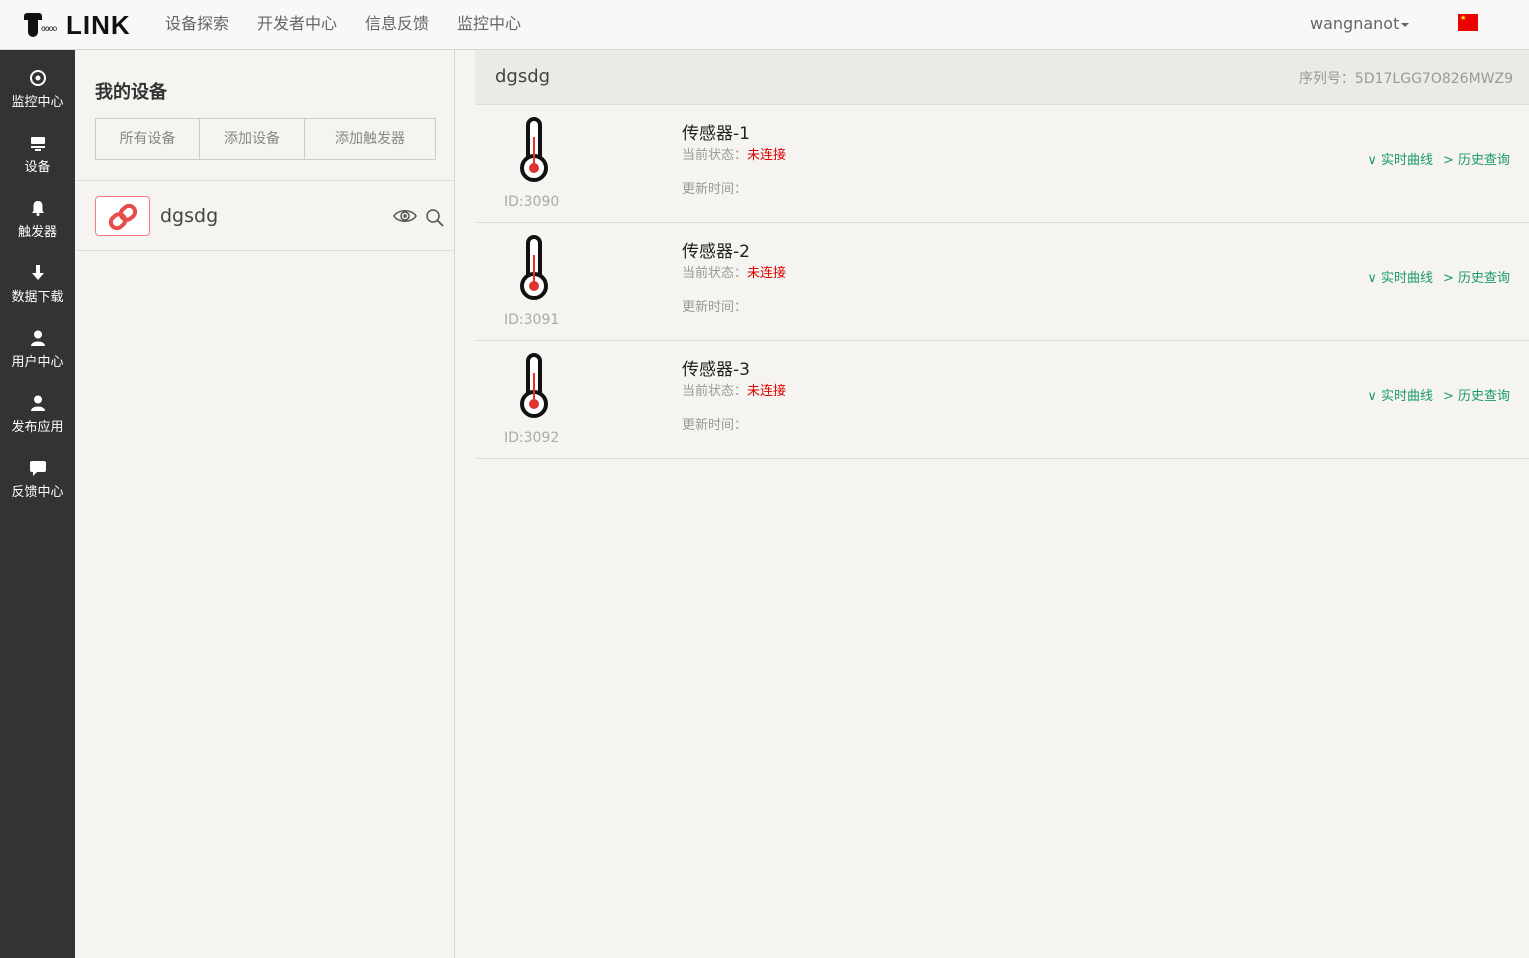 This screenshot has width=1529, height=958. What do you see at coordinates (131, 92) in the screenshot?
I see `panel-title: 我的设备` at bounding box center [131, 92].